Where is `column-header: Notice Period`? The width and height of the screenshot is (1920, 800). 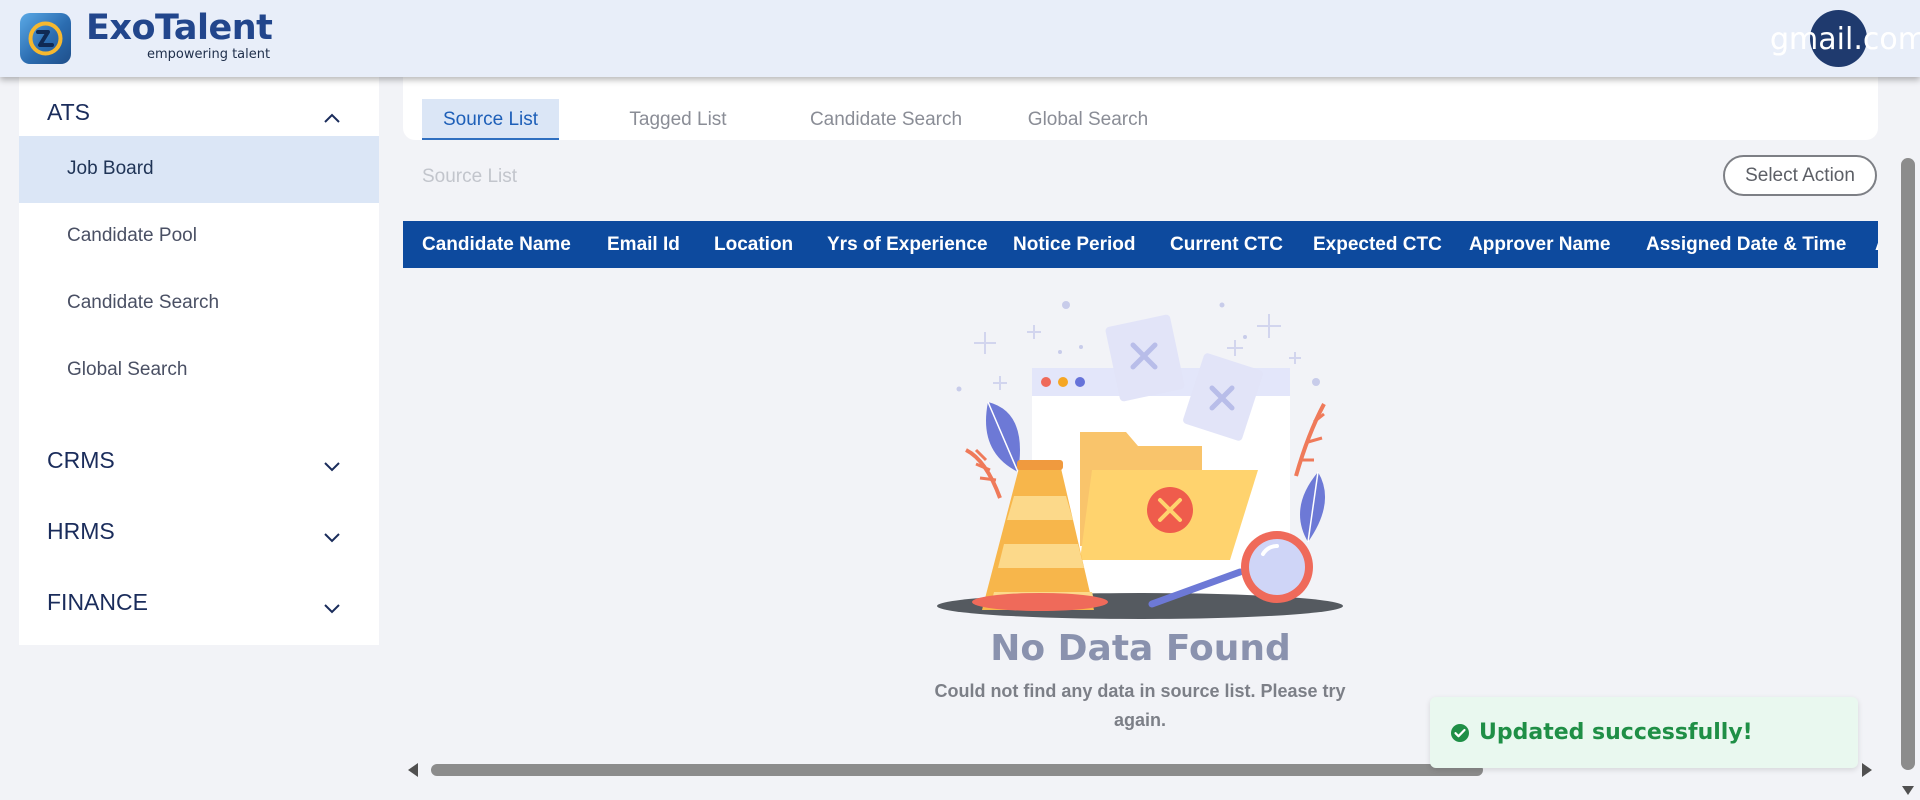
column-header: Notice Period is located at coordinates (1074, 245).